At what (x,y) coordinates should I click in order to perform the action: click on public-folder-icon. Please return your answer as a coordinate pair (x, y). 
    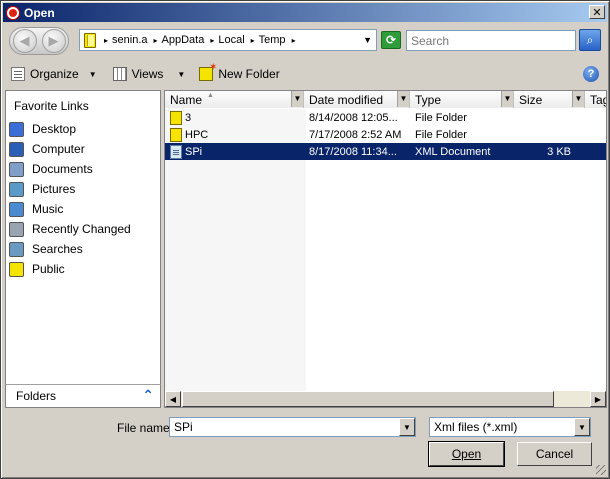
    Looking at the image, I should click on (16, 269).